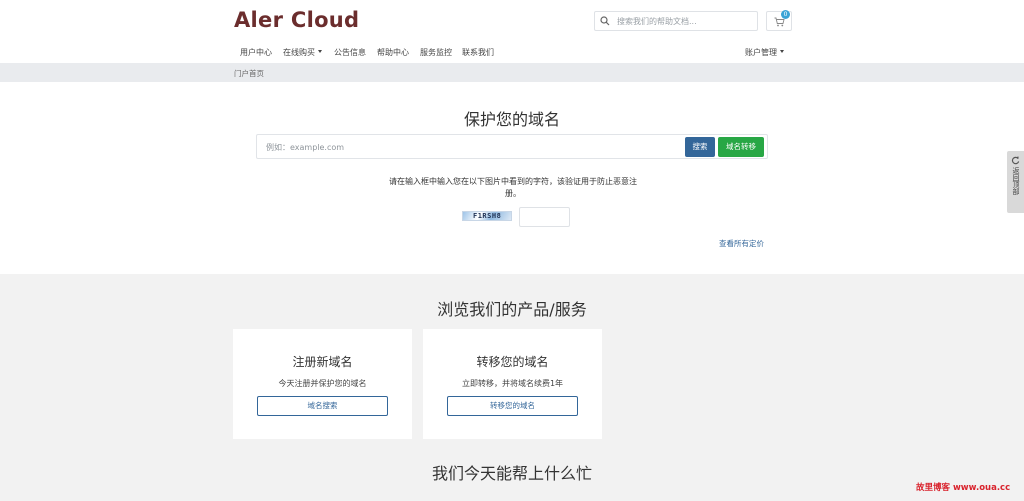 Image resolution: width=1024 pixels, height=501 pixels. Describe the element at coordinates (513, 187) in the screenshot. I see `captcha-instruction: 请在输入框中输入您在以下图片中看到的字符，该验证用于防止恶意注册。` at that location.